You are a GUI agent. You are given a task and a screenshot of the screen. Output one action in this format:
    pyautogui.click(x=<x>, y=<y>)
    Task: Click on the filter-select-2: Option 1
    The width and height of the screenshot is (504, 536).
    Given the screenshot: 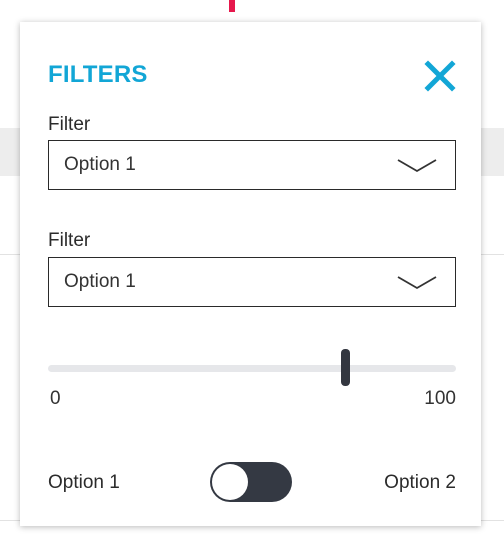 What is the action you would take?
    pyautogui.click(x=252, y=282)
    